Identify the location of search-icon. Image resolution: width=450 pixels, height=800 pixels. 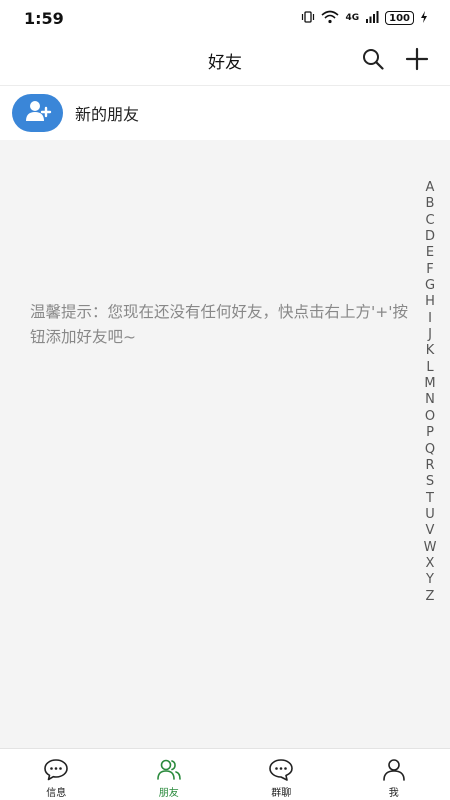
(373, 61).